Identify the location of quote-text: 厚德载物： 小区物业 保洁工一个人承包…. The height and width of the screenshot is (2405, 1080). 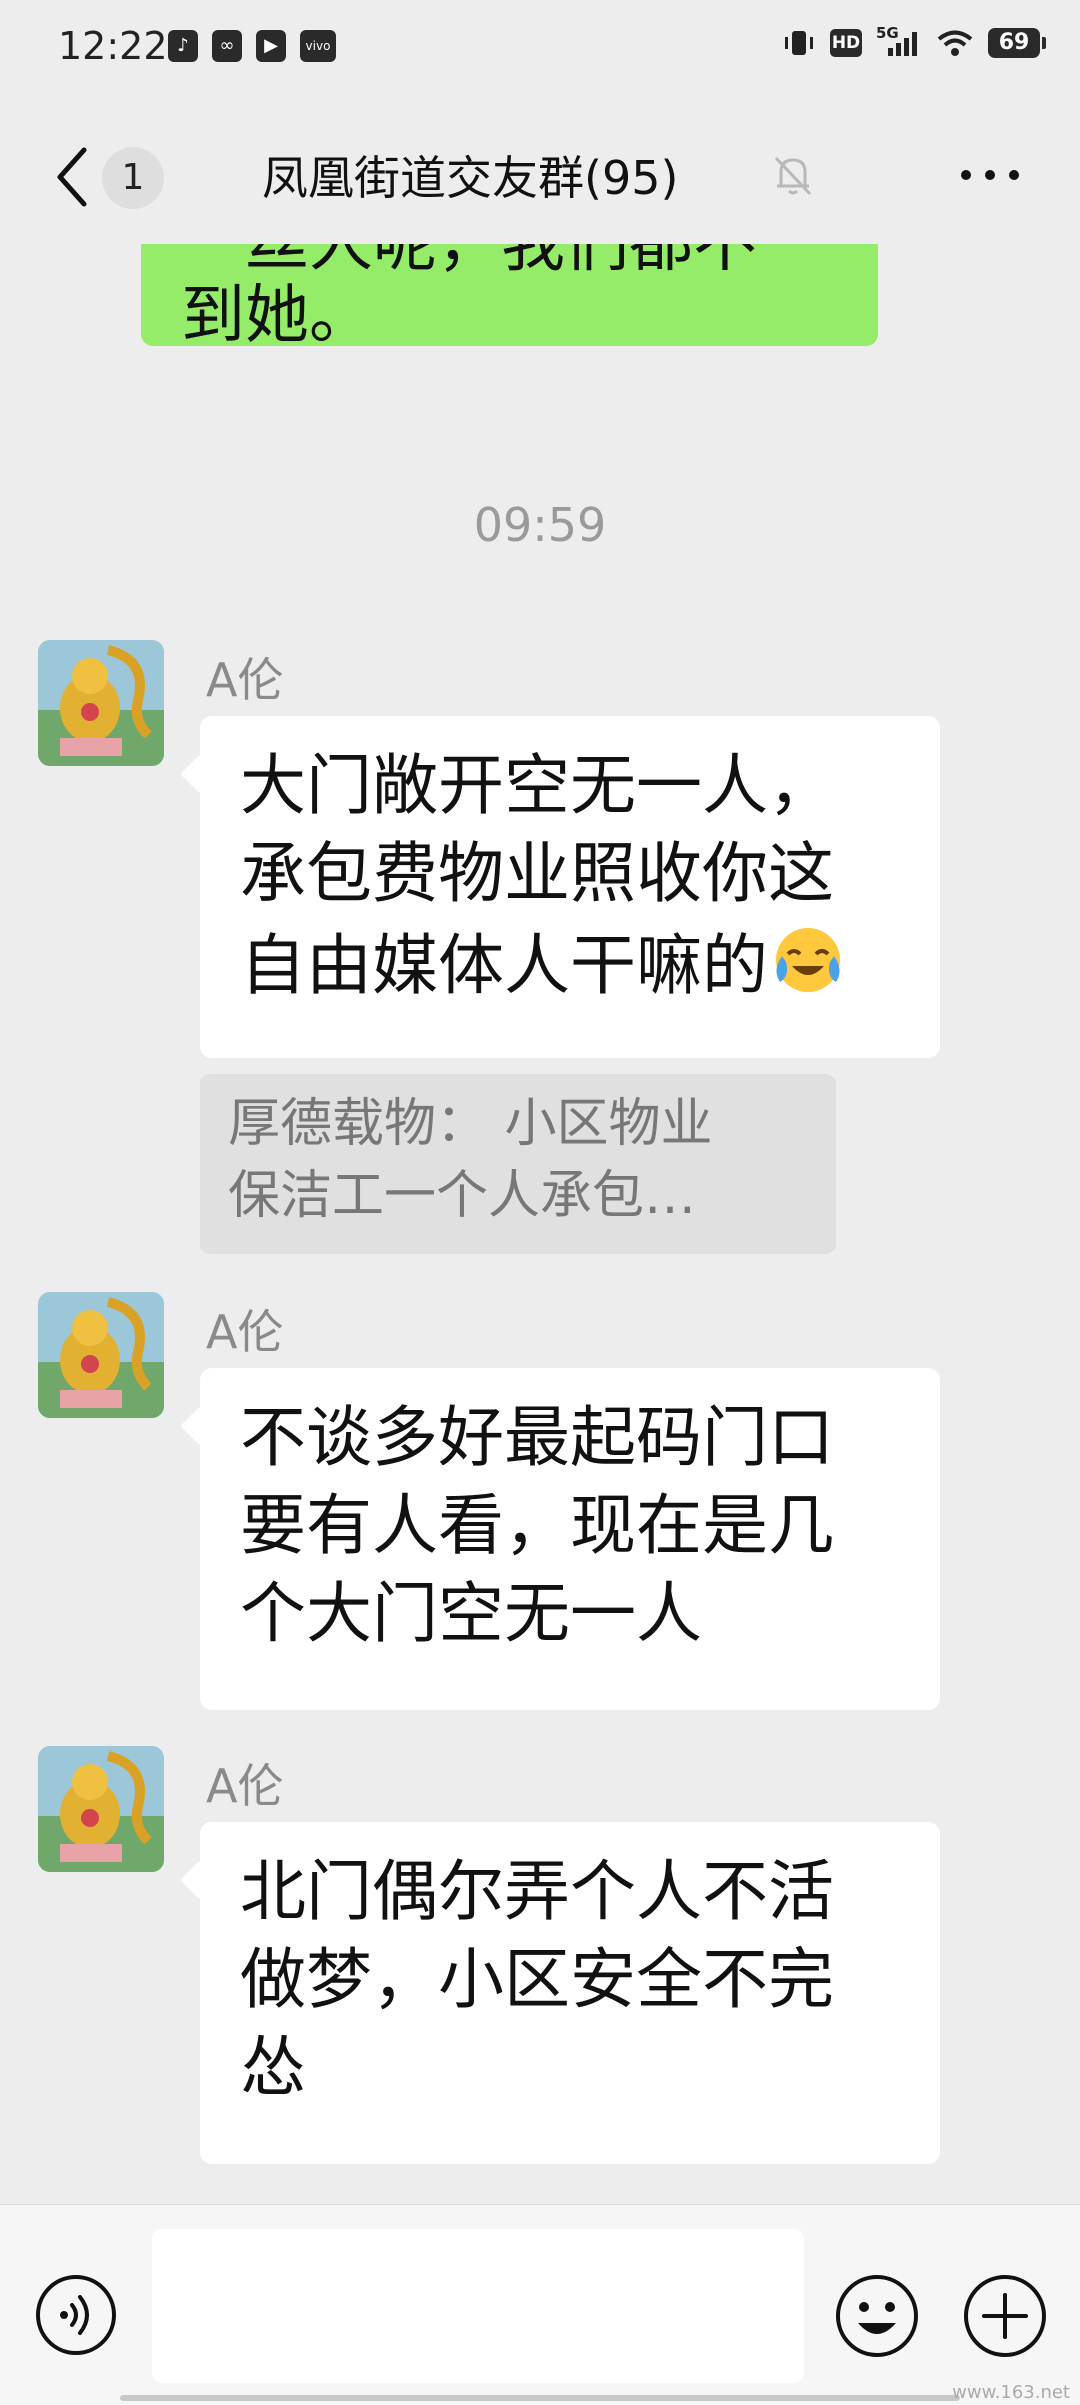
(523, 1160).